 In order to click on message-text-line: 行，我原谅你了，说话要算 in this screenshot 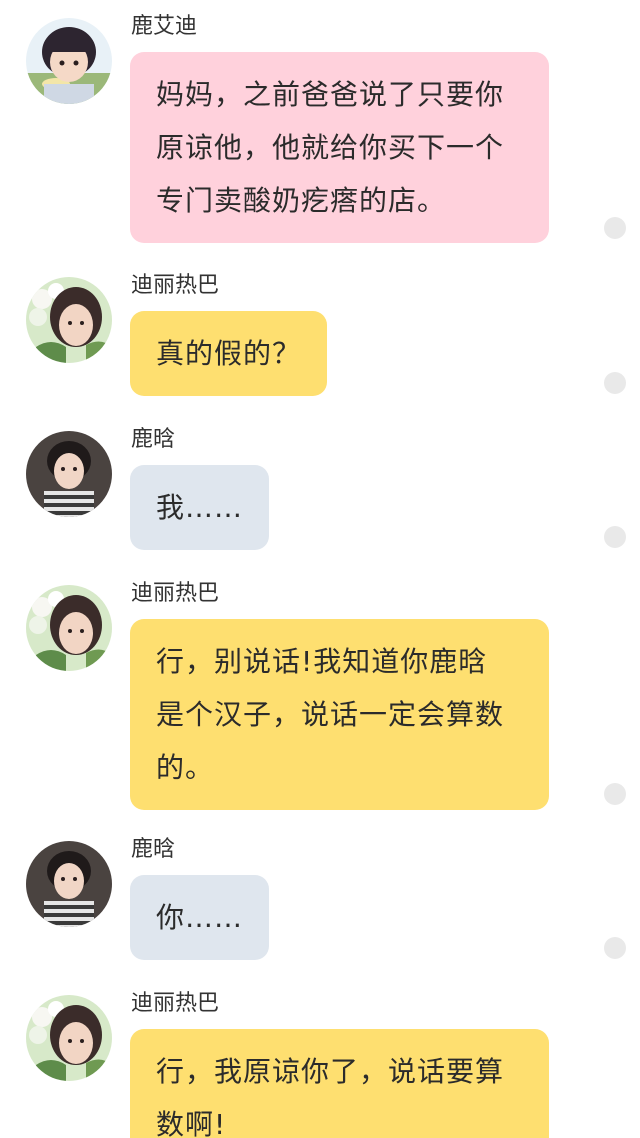, I will do `click(330, 1071)`.